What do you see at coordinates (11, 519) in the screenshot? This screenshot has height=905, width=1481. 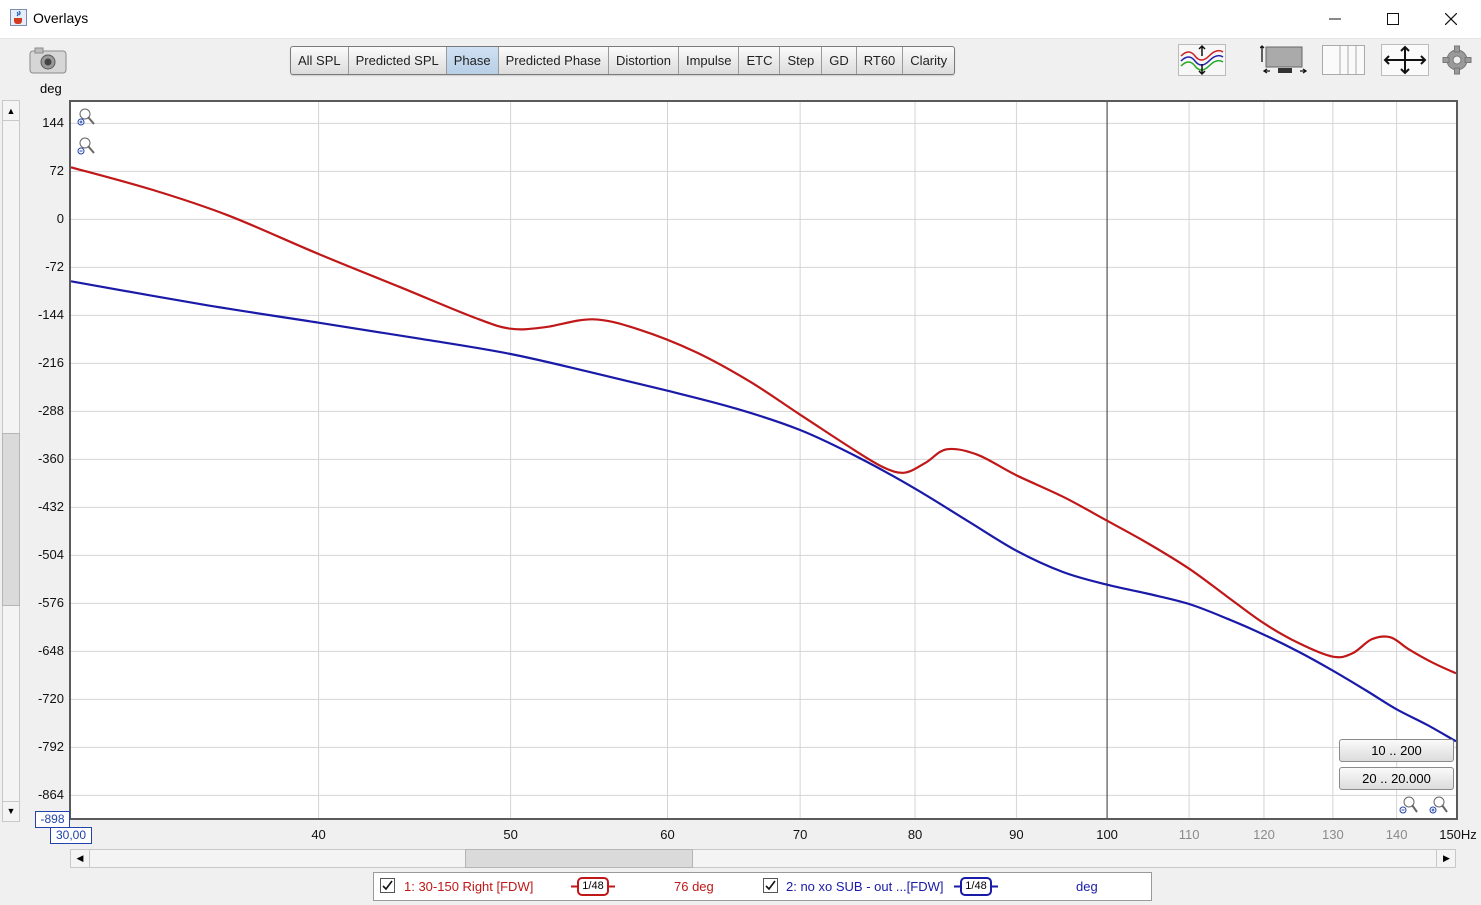 I see `vertical-scroll-thumb` at bounding box center [11, 519].